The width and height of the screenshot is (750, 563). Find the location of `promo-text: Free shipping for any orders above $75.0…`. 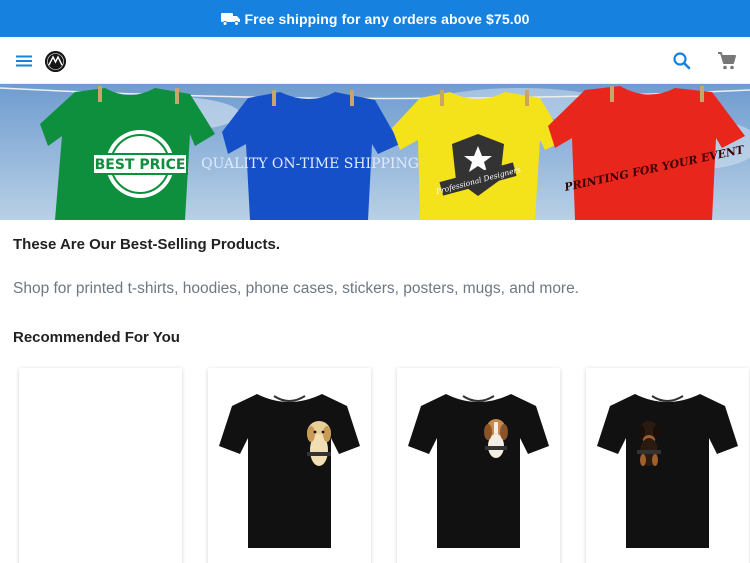

promo-text: Free shipping for any orders above $75.0… is located at coordinates (387, 18).